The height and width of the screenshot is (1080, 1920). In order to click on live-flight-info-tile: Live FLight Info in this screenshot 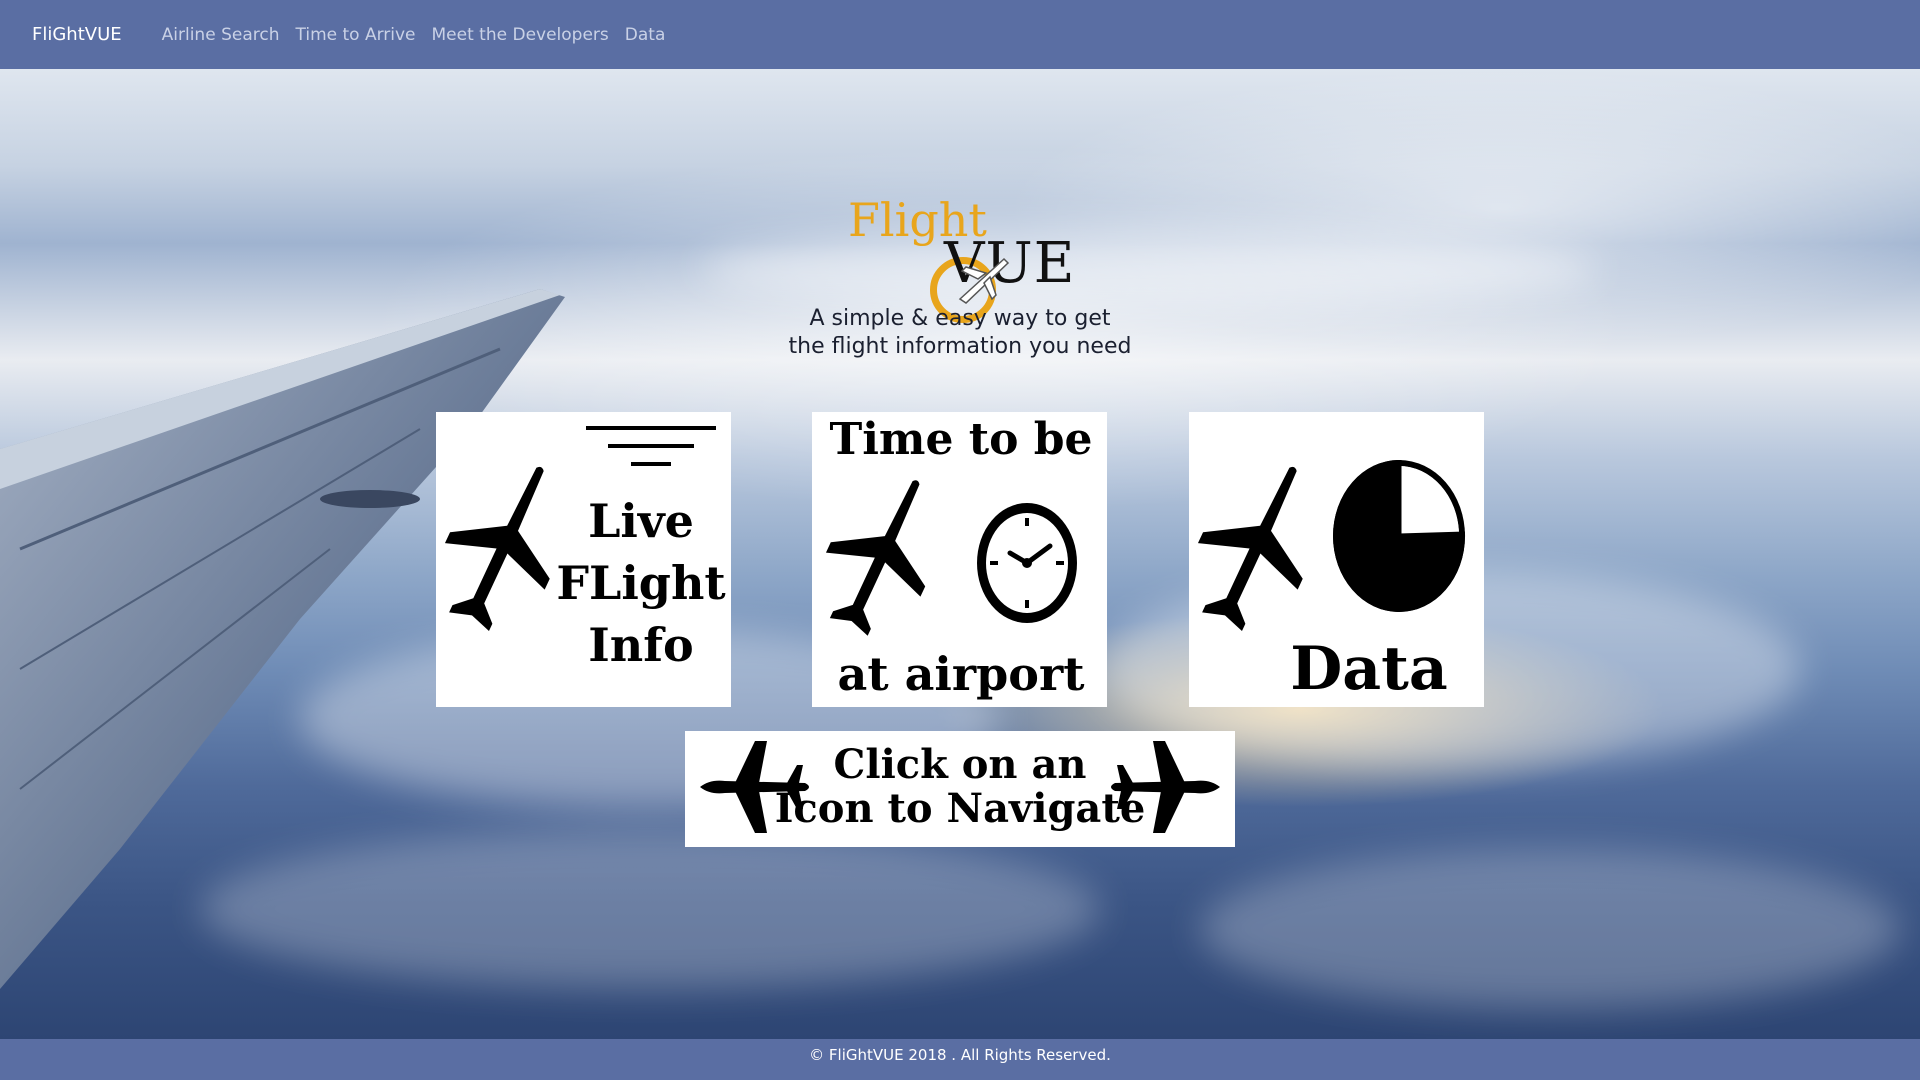, I will do `click(583, 559)`.